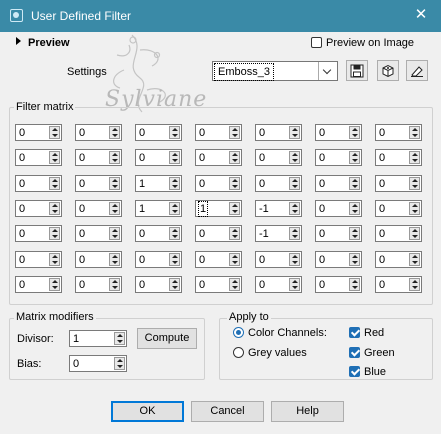  Describe the element at coordinates (43, 43) in the screenshot. I see `preview-toggle: Preview` at that location.